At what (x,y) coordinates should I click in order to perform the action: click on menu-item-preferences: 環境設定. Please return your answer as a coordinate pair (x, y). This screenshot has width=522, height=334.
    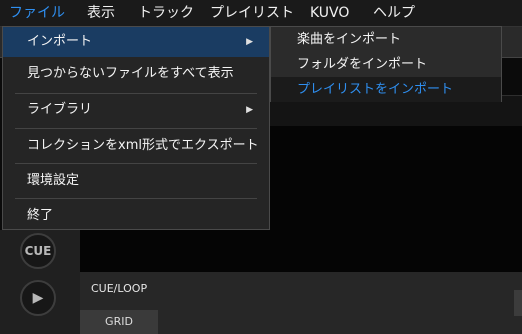
    Looking at the image, I should click on (136, 181).